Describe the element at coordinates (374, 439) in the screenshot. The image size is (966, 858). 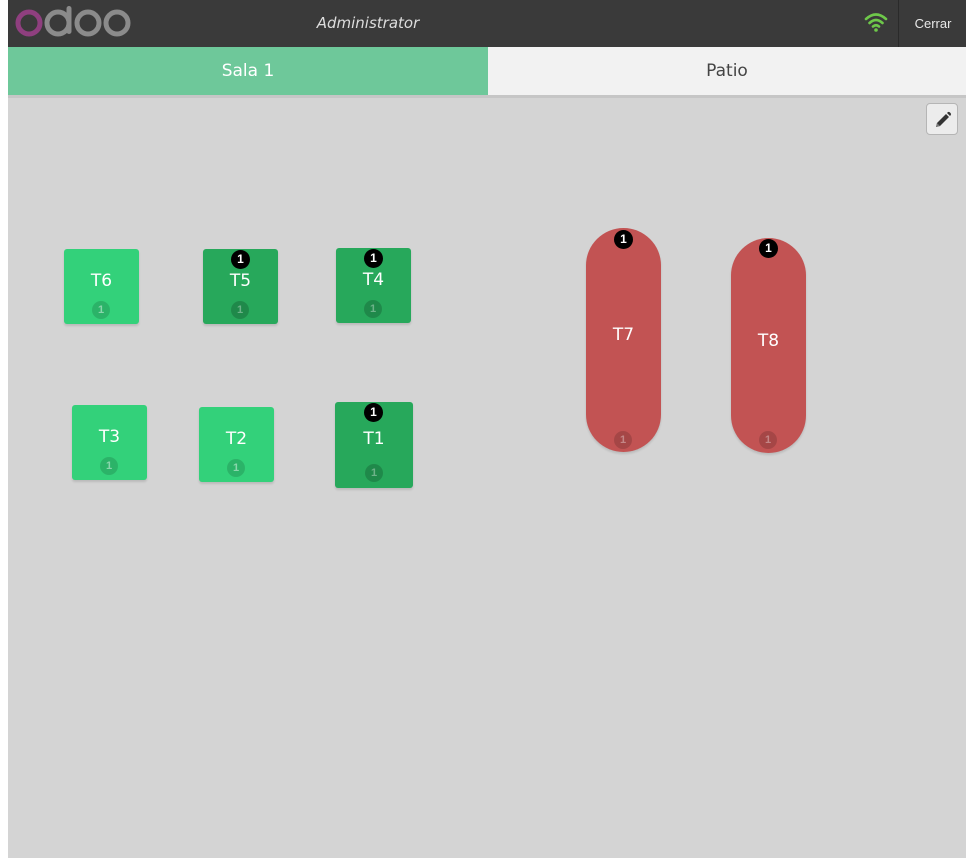
I see `table-name: T1` at that location.